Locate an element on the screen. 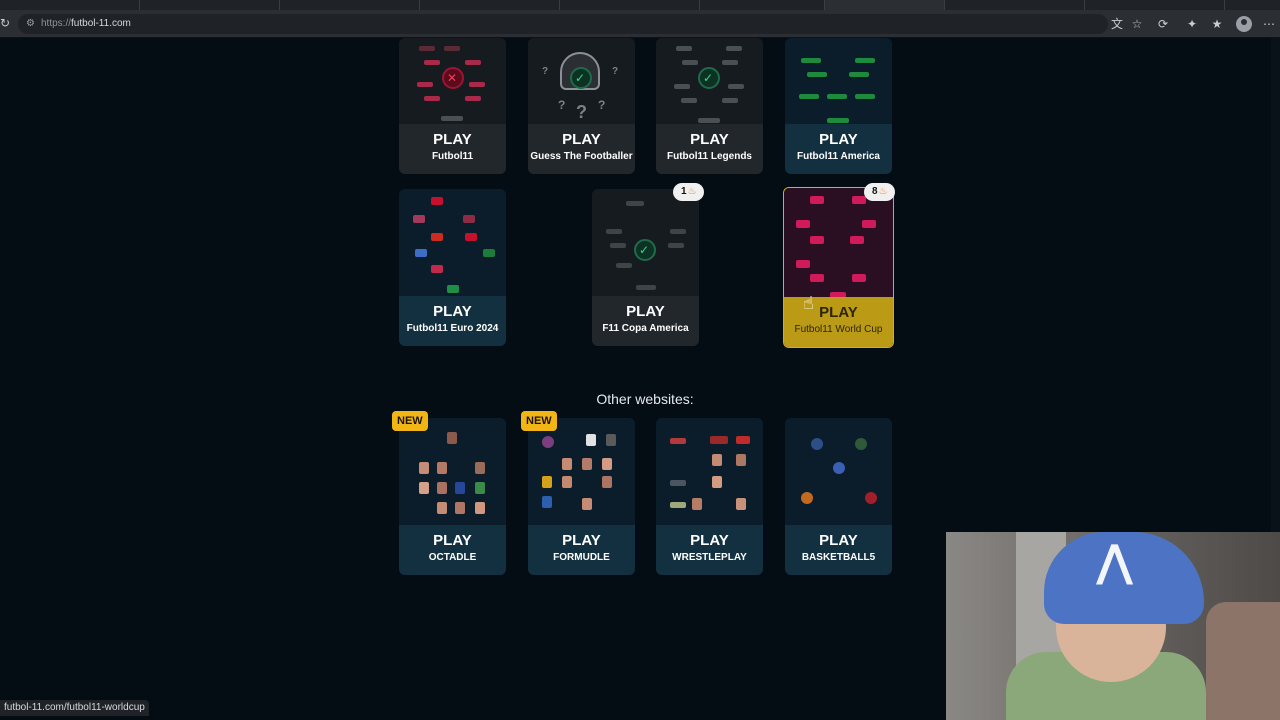 Image resolution: width=1280 pixels, height=720 pixels. streak-count: 1 is located at coordinates (684, 191).